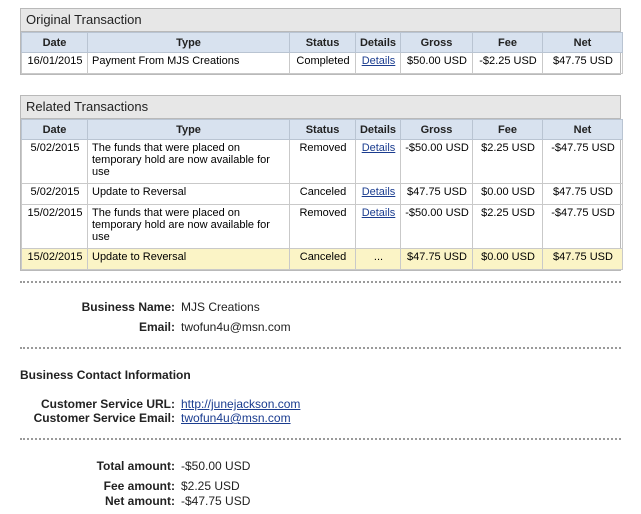 The width and height of the screenshot is (641, 514). What do you see at coordinates (107, 404) in the screenshot?
I see `customer-service-url-label: Customer Service URL:` at bounding box center [107, 404].